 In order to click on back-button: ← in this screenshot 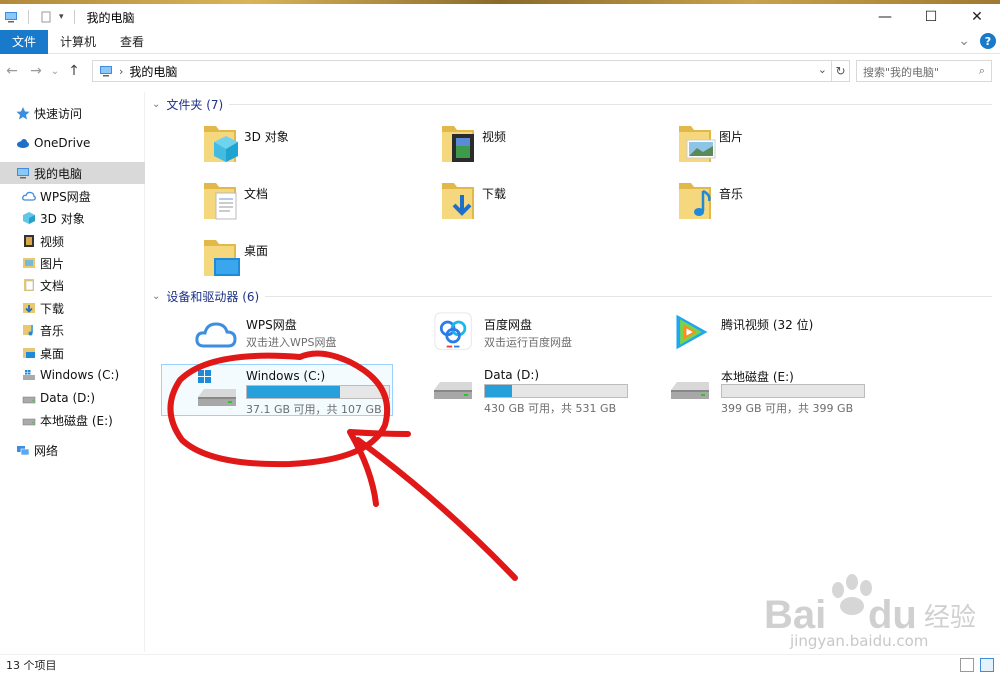, I will do `click(12, 71)`.